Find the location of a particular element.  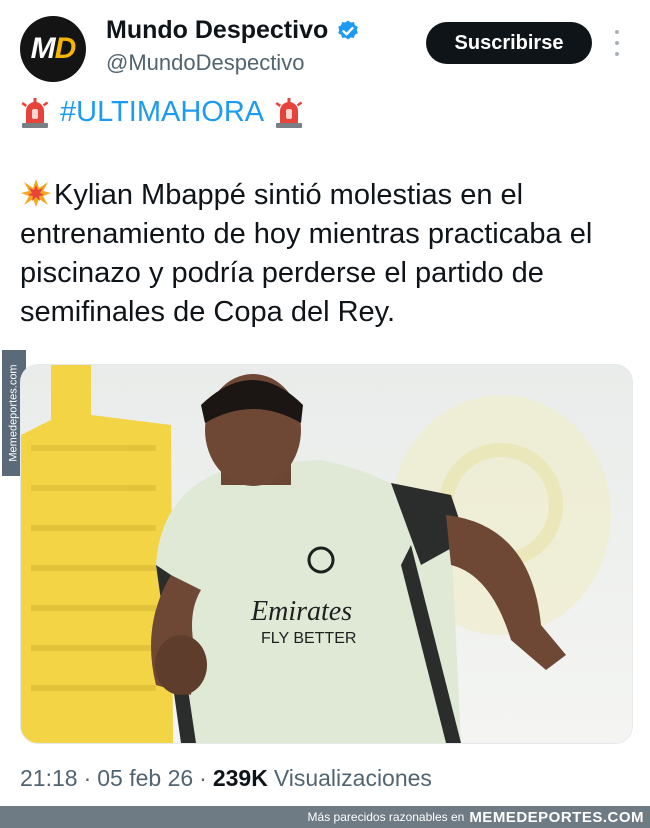

collision-icon is located at coordinates (36, 193).